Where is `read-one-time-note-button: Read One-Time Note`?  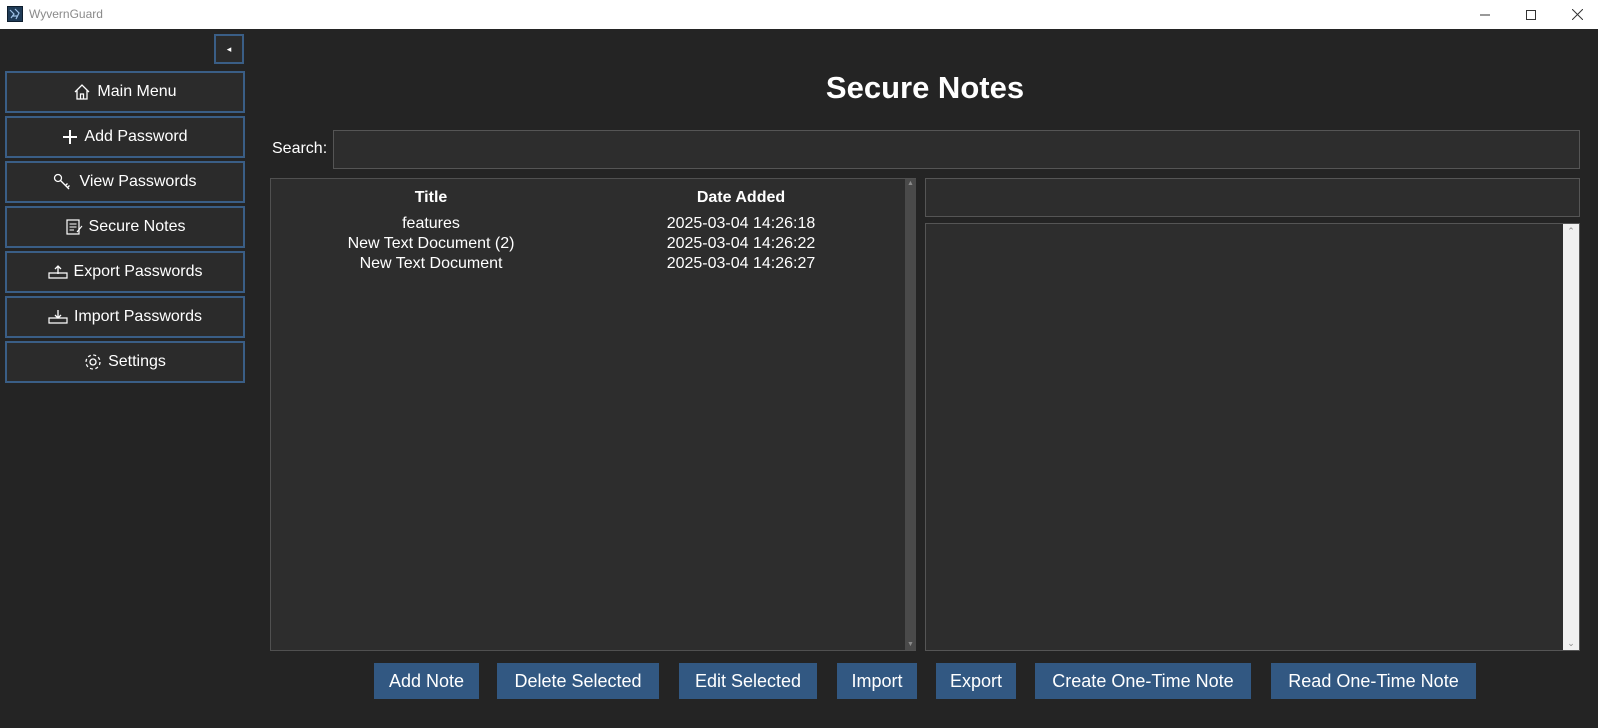 read-one-time-note-button: Read One-Time Note is located at coordinates (1373, 681).